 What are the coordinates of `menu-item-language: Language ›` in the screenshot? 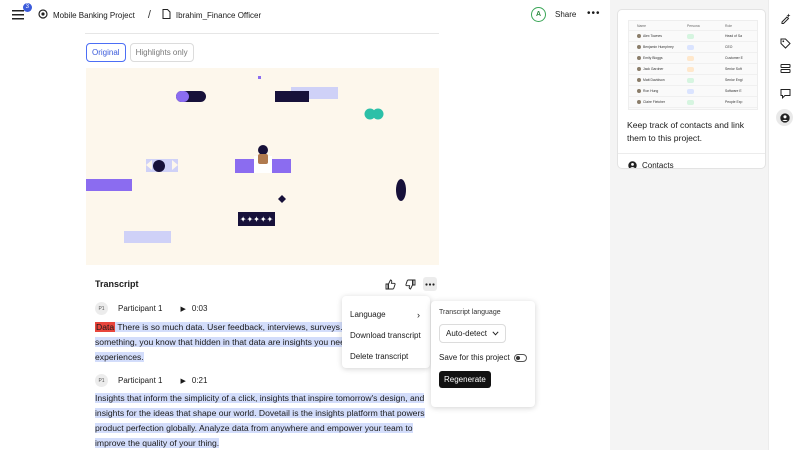 It's located at (386, 314).